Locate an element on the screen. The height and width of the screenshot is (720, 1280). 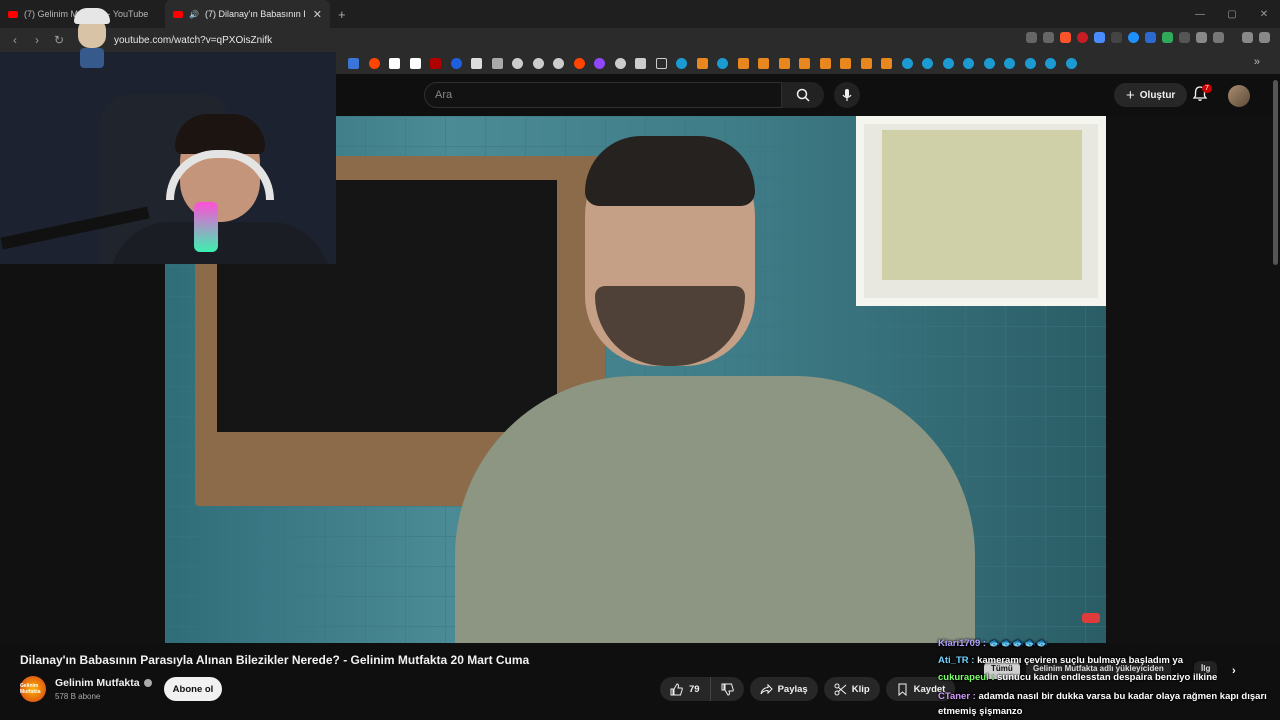
chips-next-icon: › is located at coordinates (1234, 671).